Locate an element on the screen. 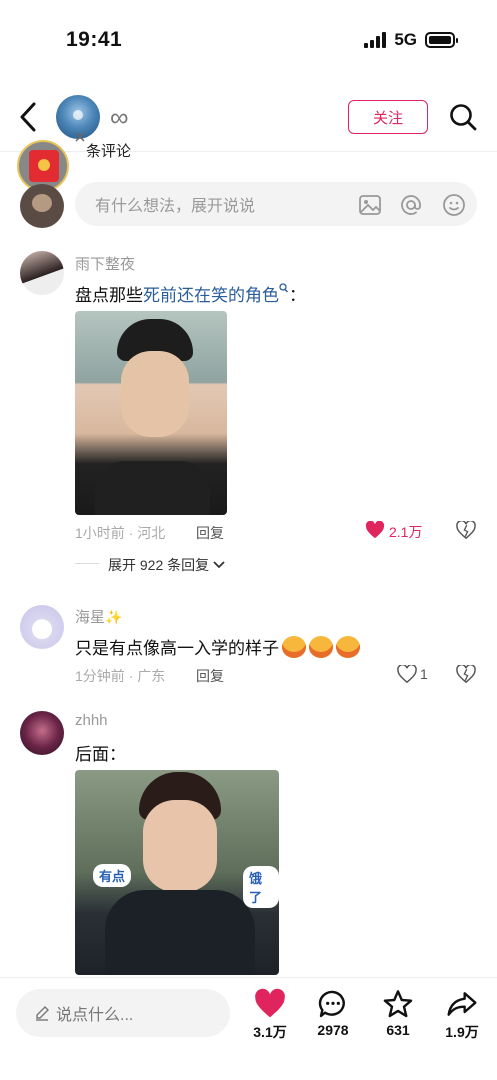 This screenshot has height=1080, width=497. expand-replies-button: 展开 922 条回复 is located at coordinates (166, 565).